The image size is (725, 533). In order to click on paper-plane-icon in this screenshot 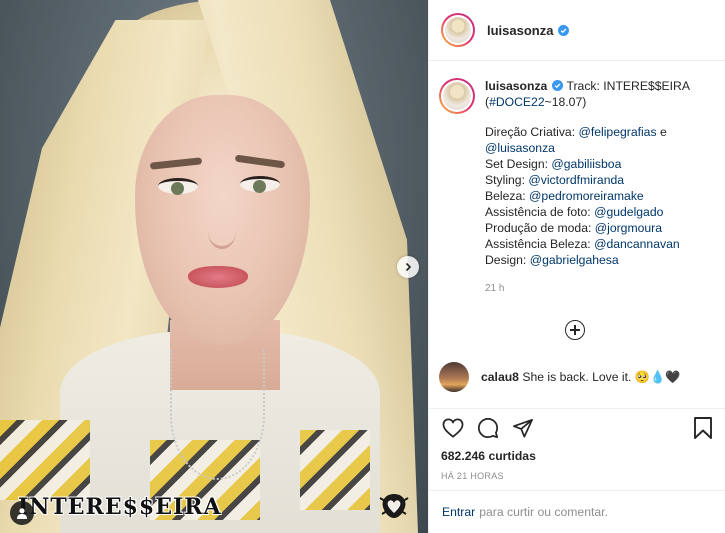, I will do `click(523, 428)`.